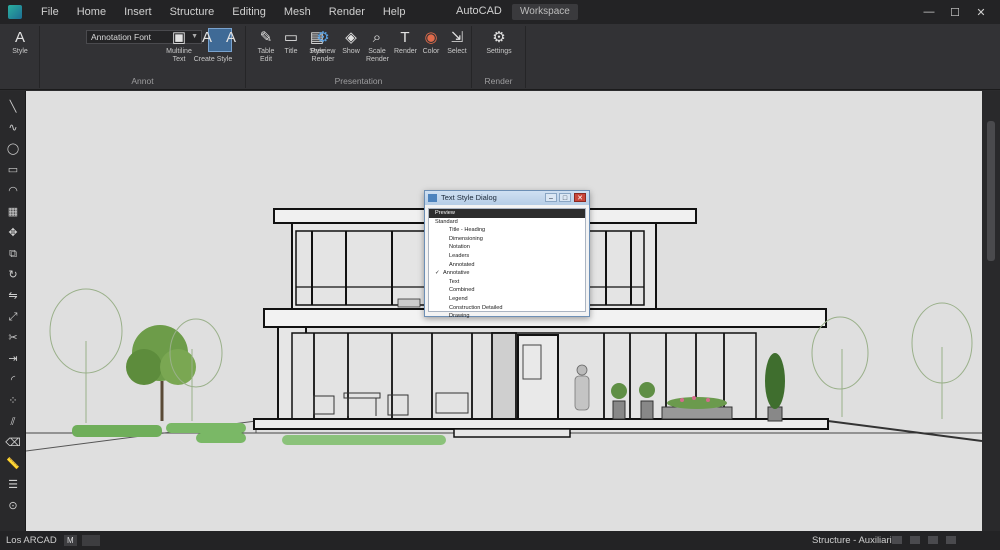 Image resolution: width=1000 pixels, height=550 pixels. I want to click on text-large-button: A, so click(231, 39).